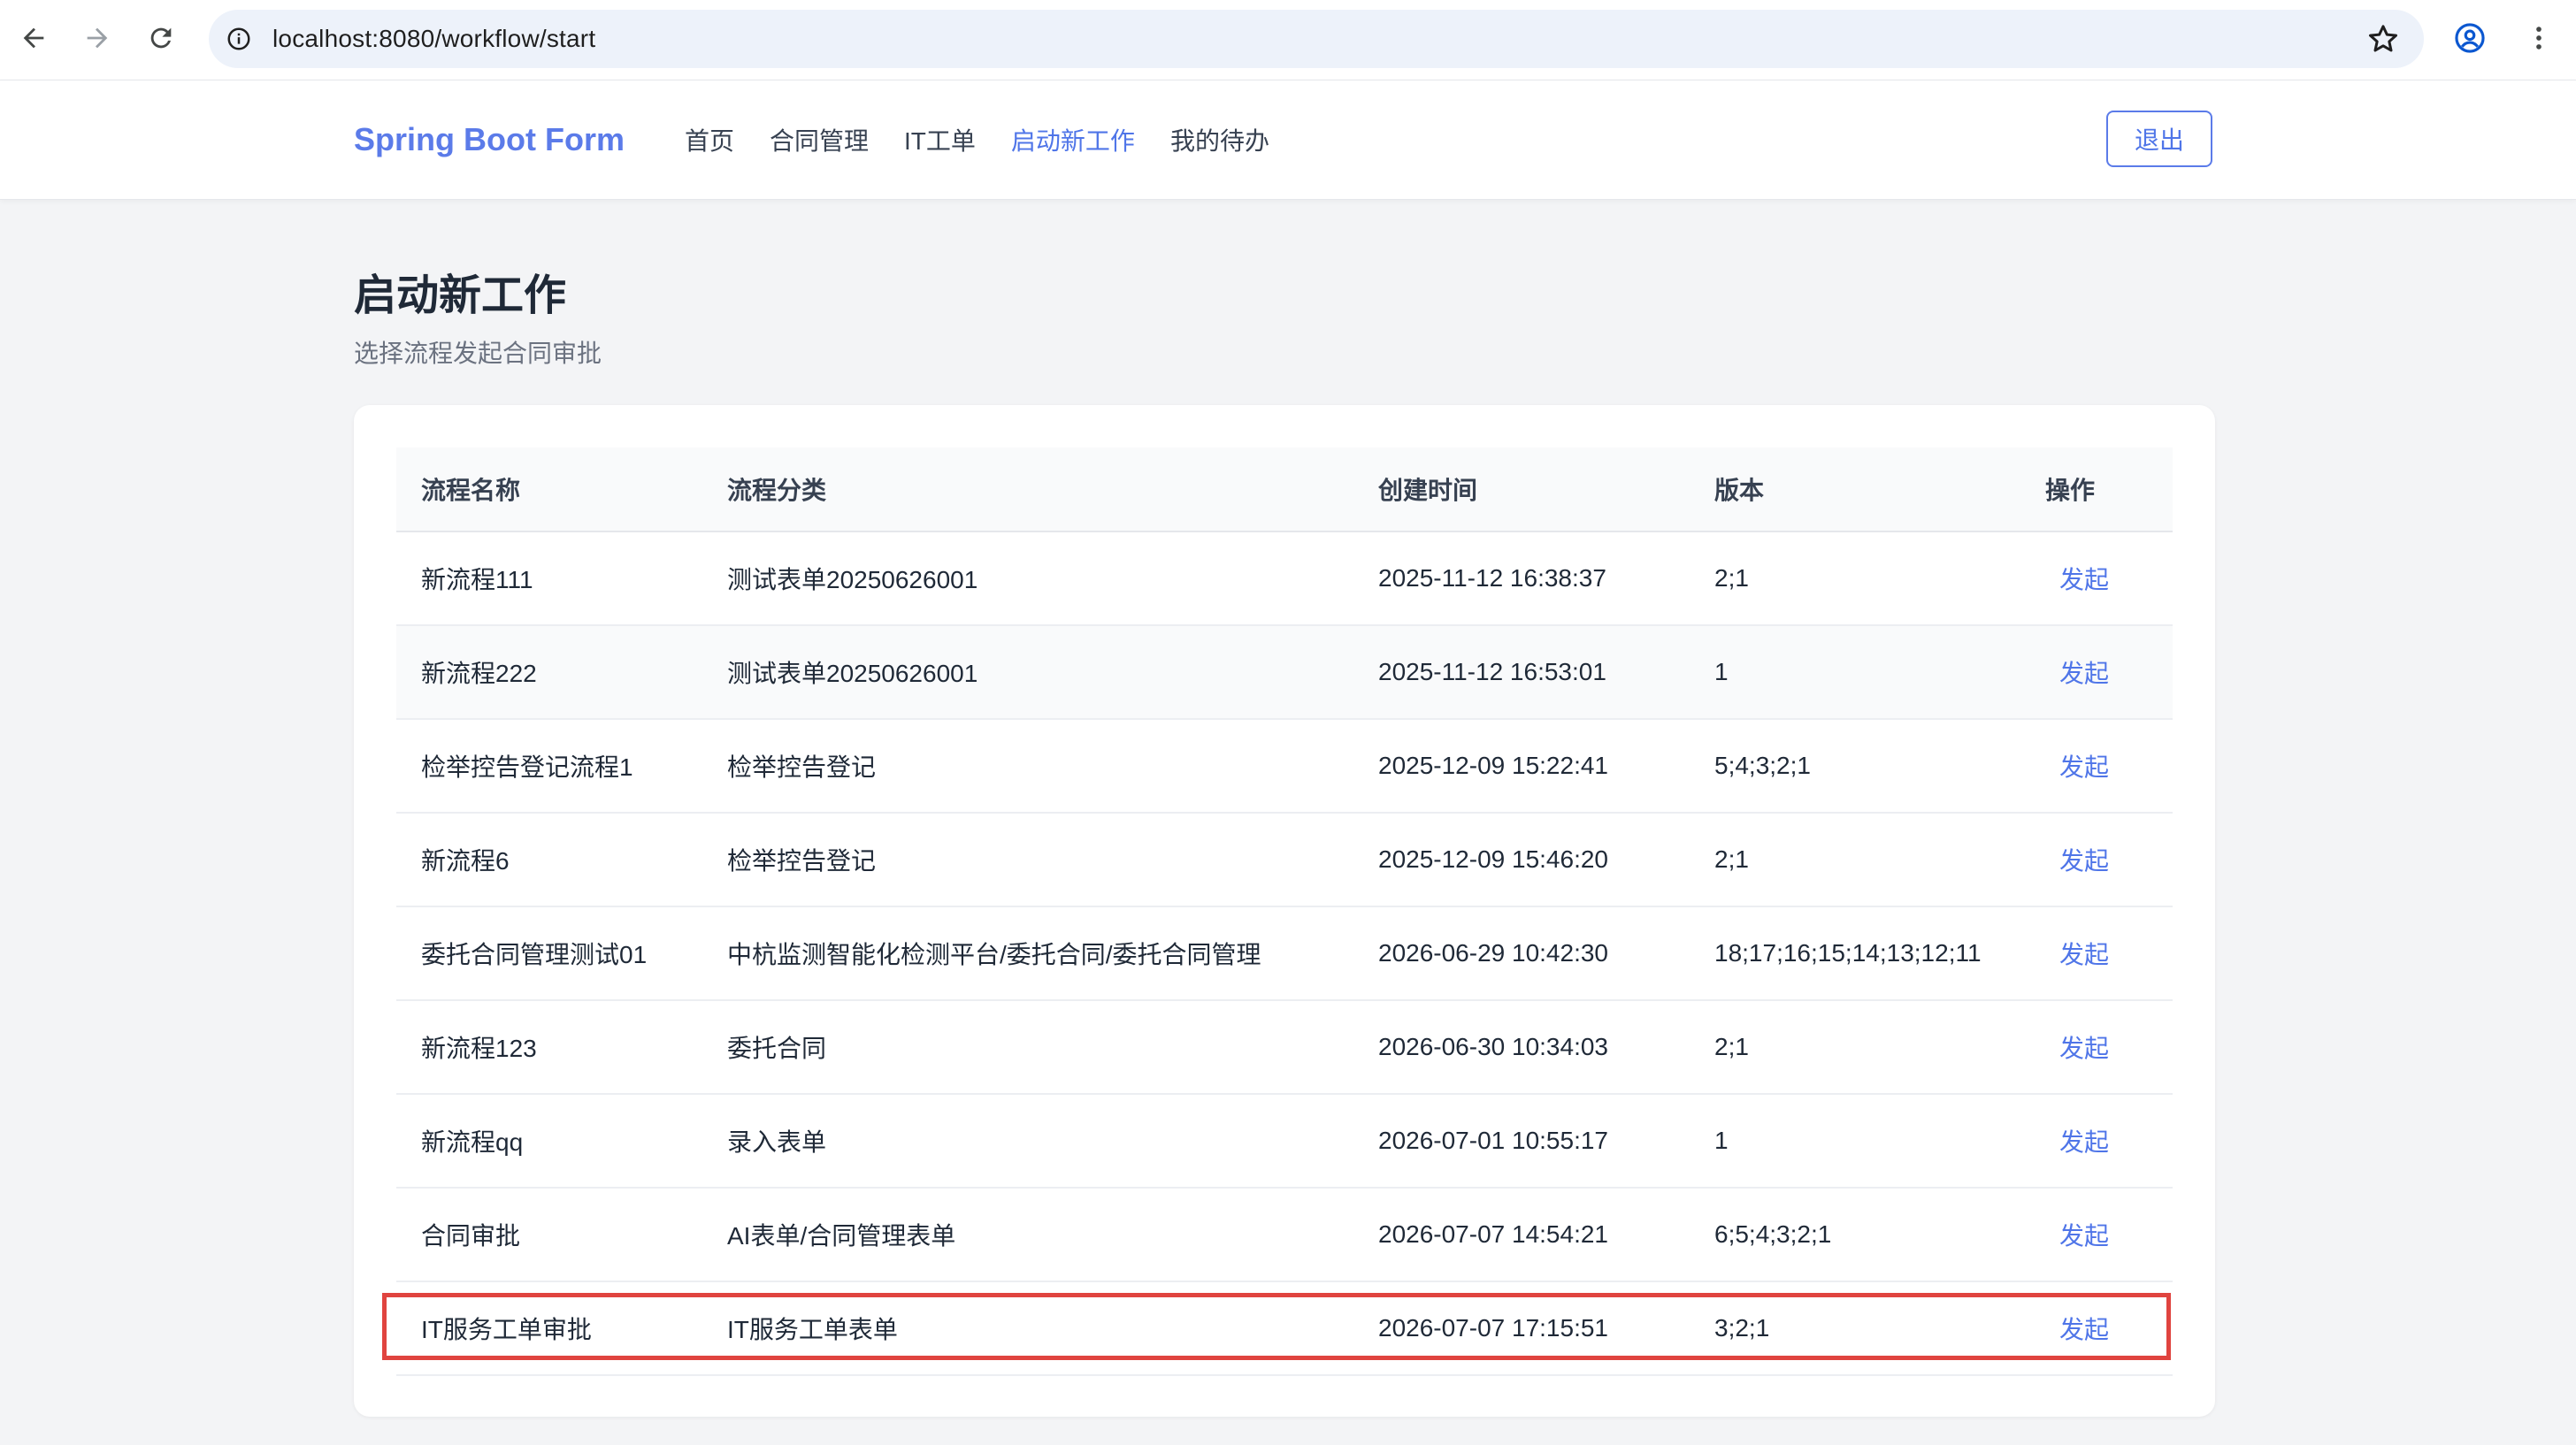  Describe the element at coordinates (1859, 953) in the screenshot. I see `cell-version: 18;17;16;15;14;13;12;11` at that location.